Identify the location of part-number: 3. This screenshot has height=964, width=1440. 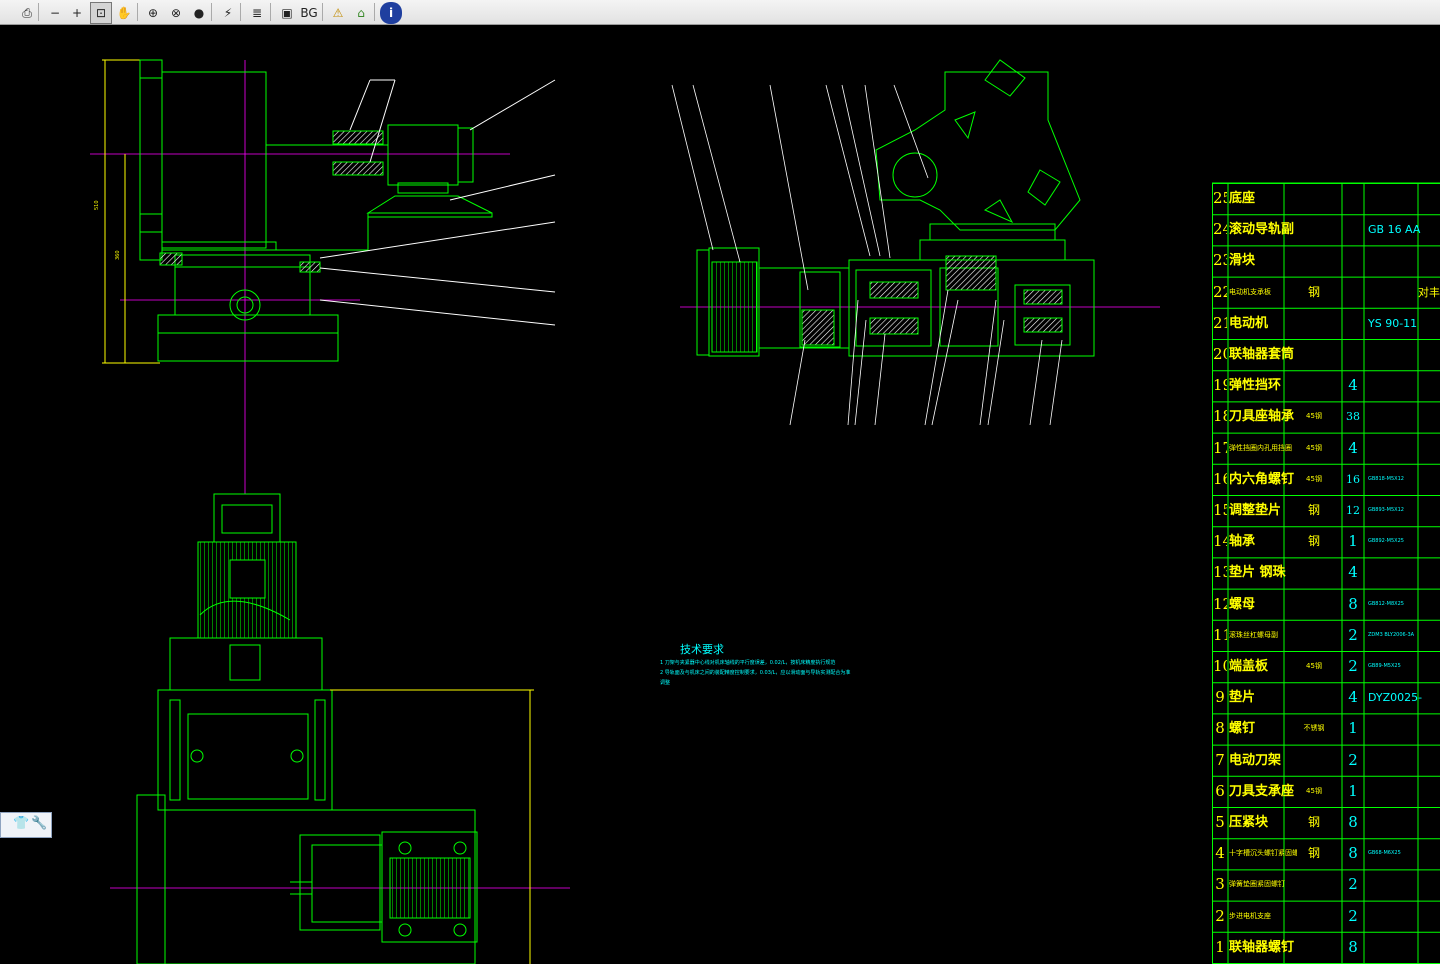
(1220, 884).